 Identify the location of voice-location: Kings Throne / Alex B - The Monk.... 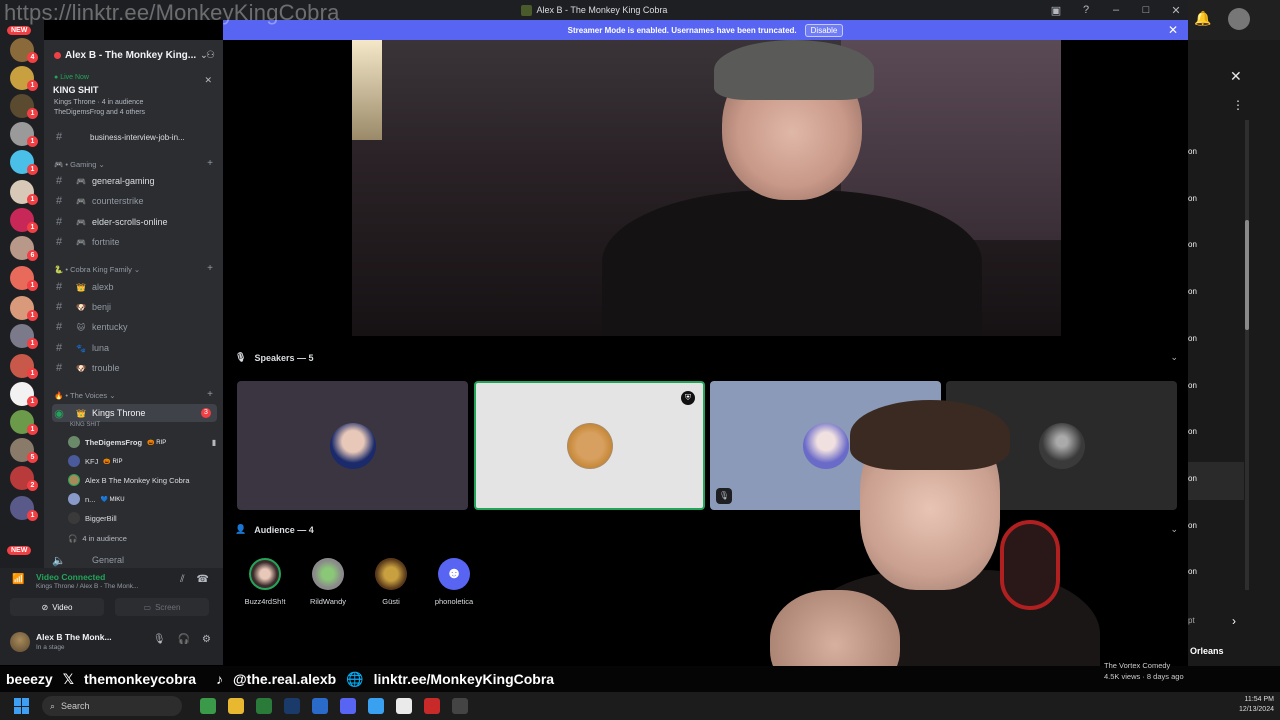
(87, 586).